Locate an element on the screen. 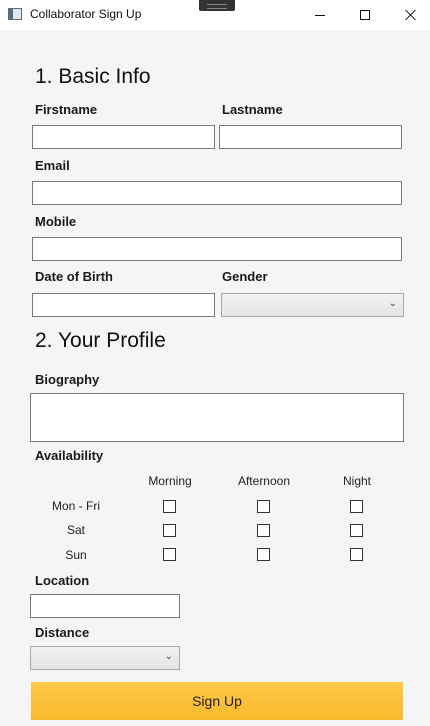 This screenshot has height=726, width=430. biography-label: Biography is located at coordinates (67, 379).